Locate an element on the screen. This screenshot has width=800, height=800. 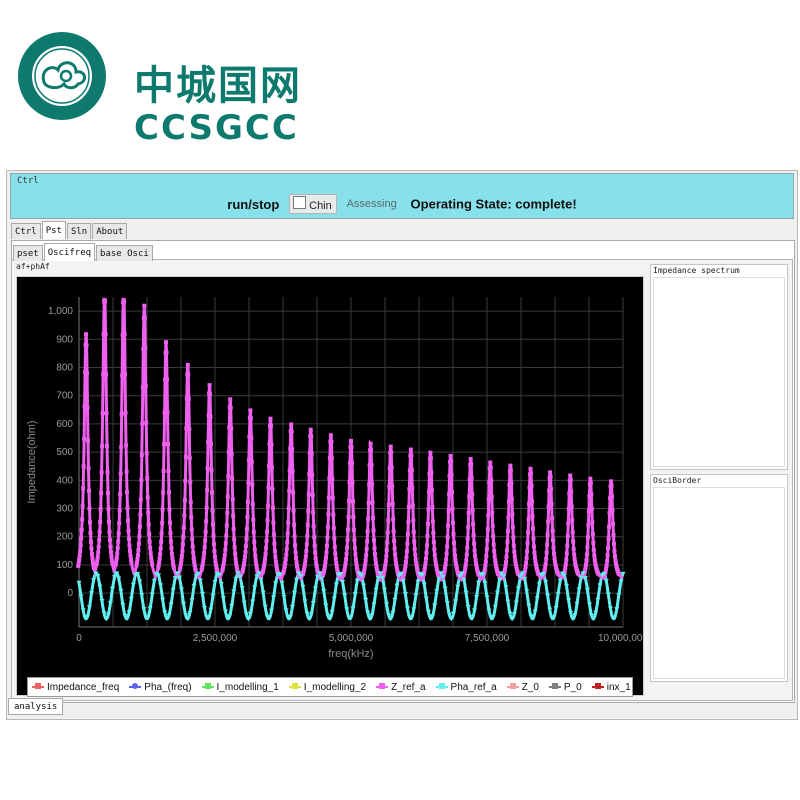
tab-pset: pset is located at coordinates (28, 253).